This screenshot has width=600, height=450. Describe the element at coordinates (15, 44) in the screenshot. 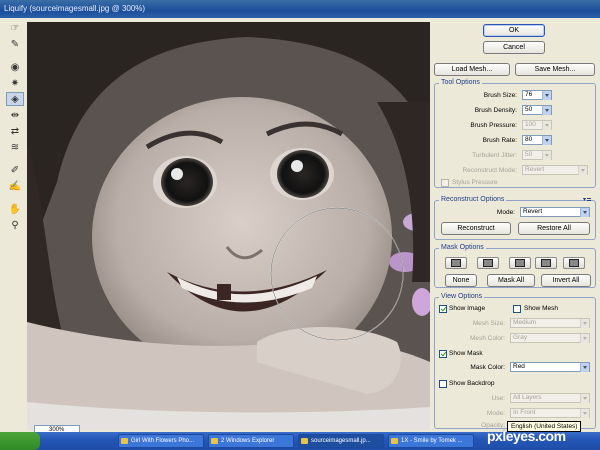

I see `reconstruct-icon: ✎` at that location.